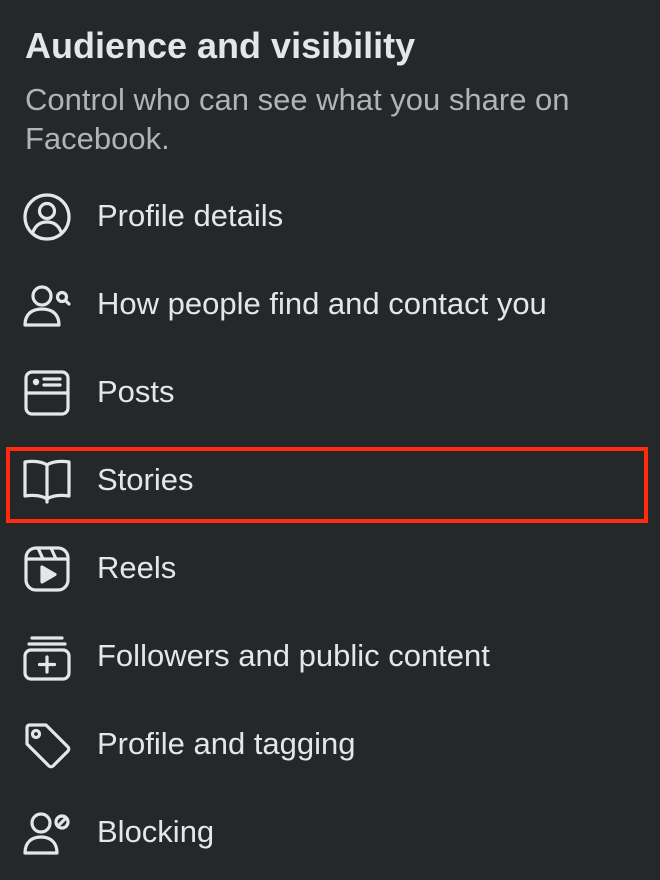  What do you see at coordinates (47, 305) in the screenshot?
I see `person-search-icon` at bounding box center [47, 305].